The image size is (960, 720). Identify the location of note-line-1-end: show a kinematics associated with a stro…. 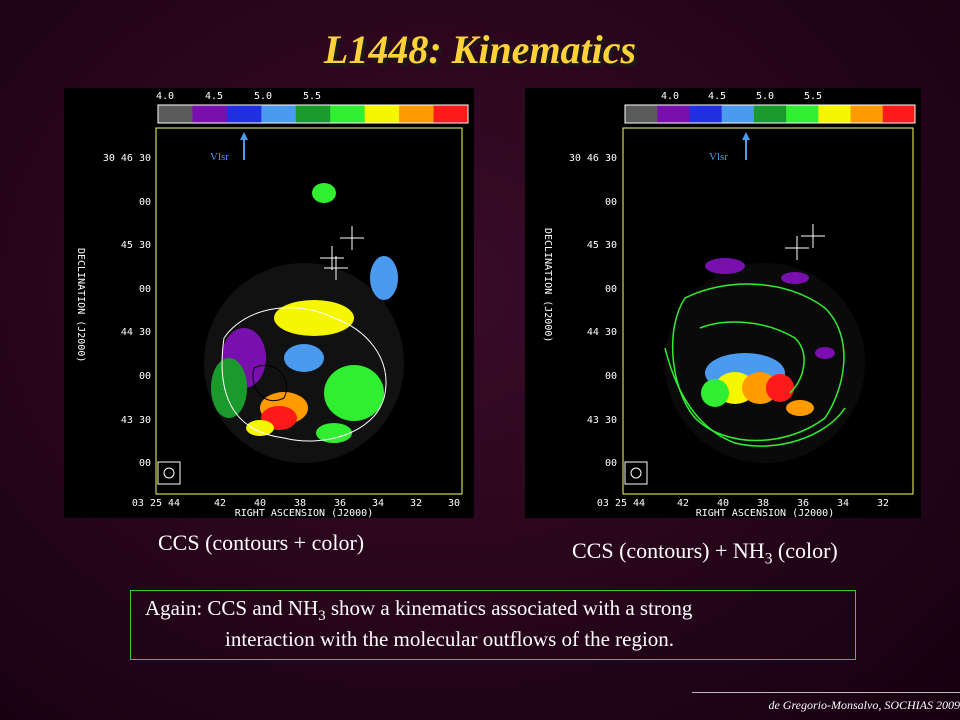
(509, 608).